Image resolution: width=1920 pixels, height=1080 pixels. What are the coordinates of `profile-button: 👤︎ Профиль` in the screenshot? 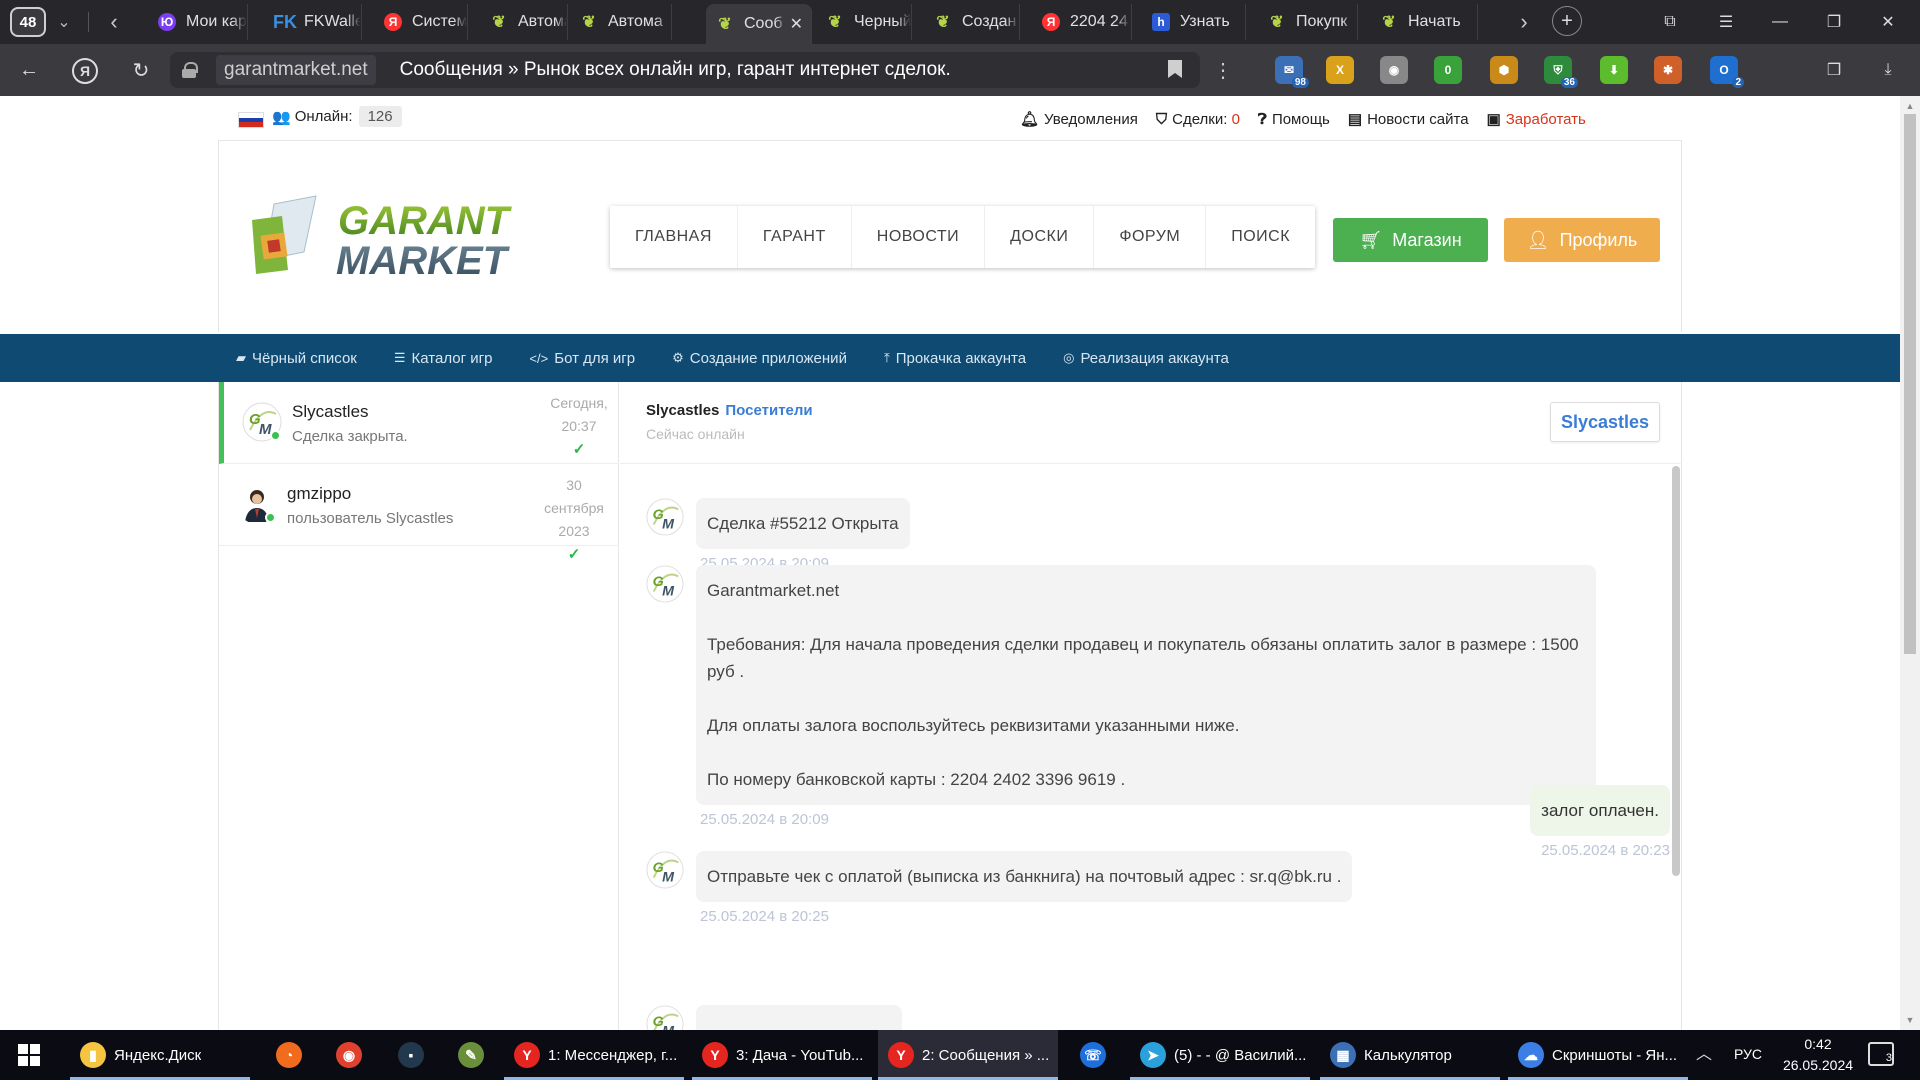 It's located at (1582, 240).